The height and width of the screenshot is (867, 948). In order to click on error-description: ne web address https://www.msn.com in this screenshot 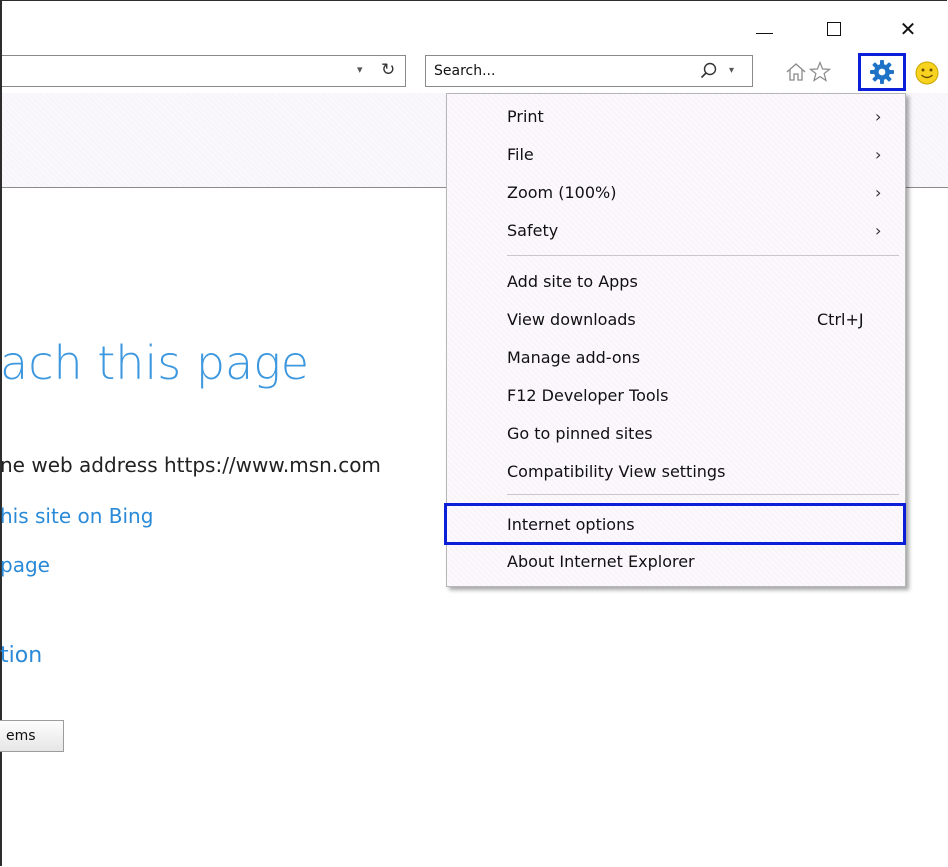, I will do `click(190, 465)`.